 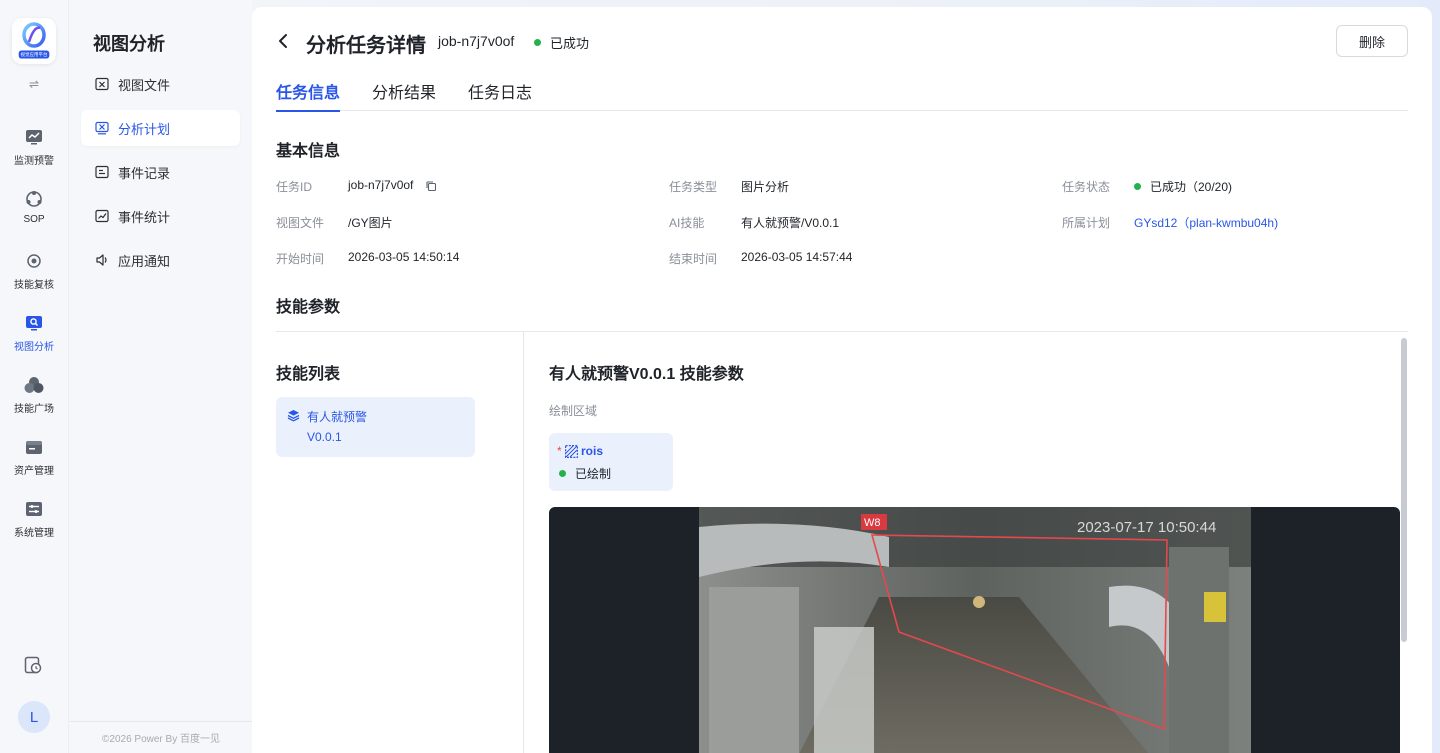 What do you see at coordinates (293, 415) in the screenshot?
I see `layers-icon` at bounding box center [293, 415].